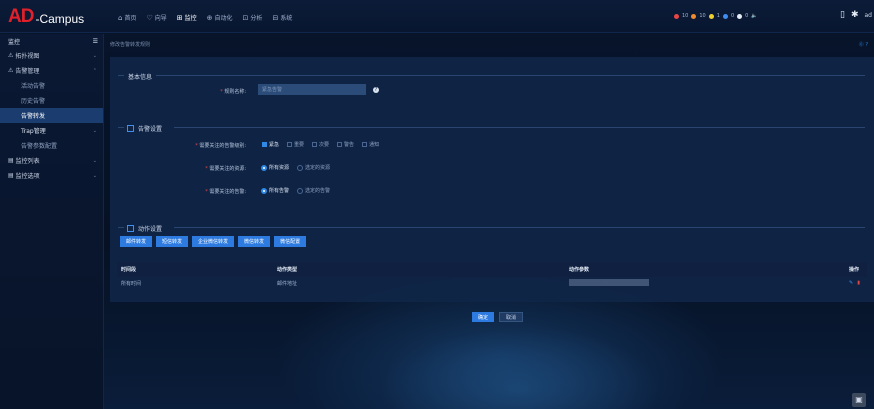 Image resolution: width=874 pixels, height=409 pixels. I want to click on nav-system: ⊟ 系统, so click(282, 18).